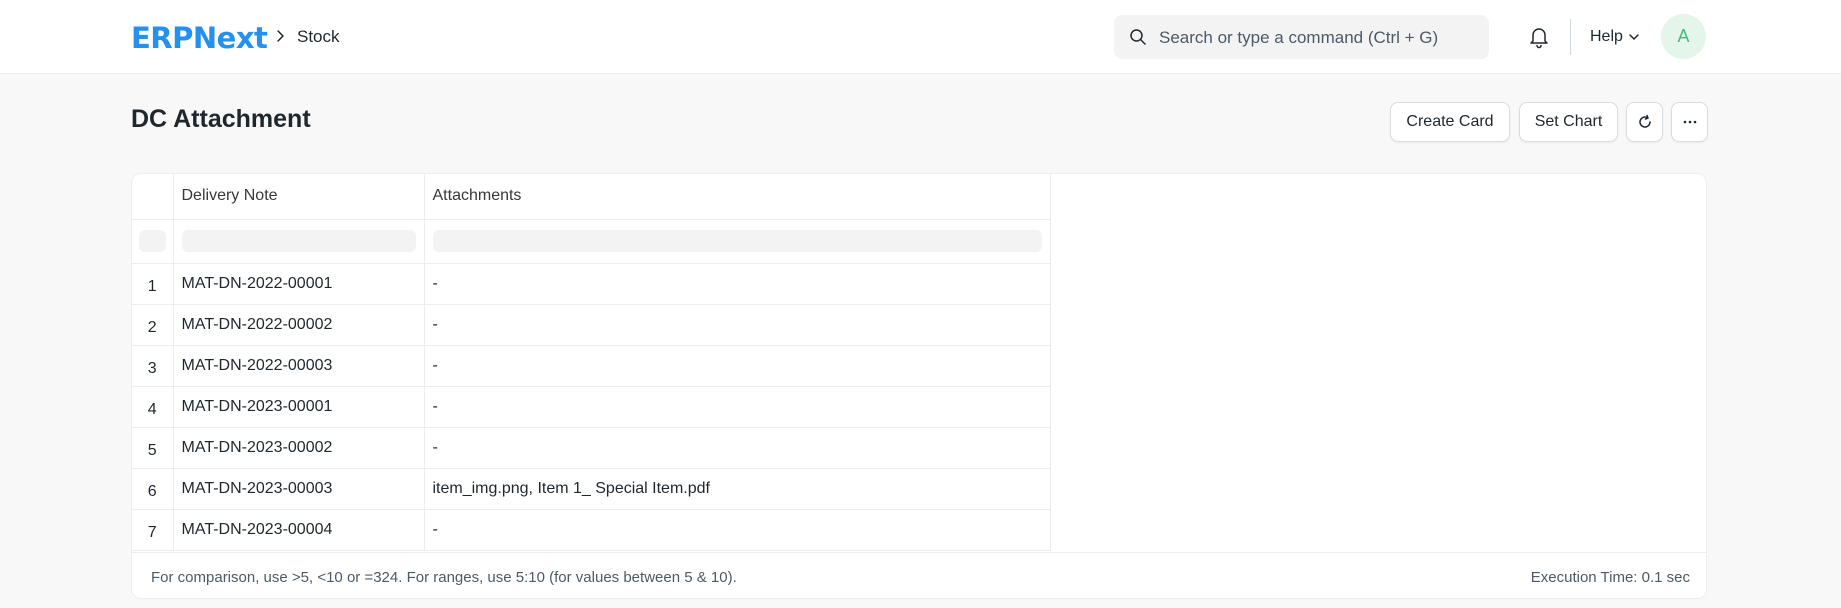 The width and height of the screenshot is (1841, 608). I want to click on search-bar: Search or type a command (Ctrl + G), so click(1301, 37).